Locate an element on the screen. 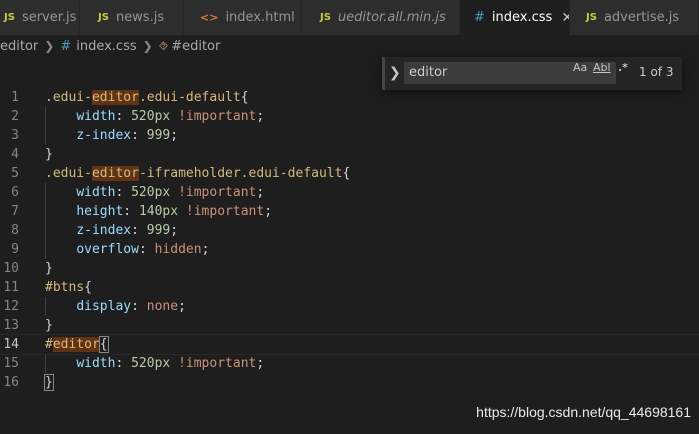  line-number: 12 is located at coordinates (11, 306).